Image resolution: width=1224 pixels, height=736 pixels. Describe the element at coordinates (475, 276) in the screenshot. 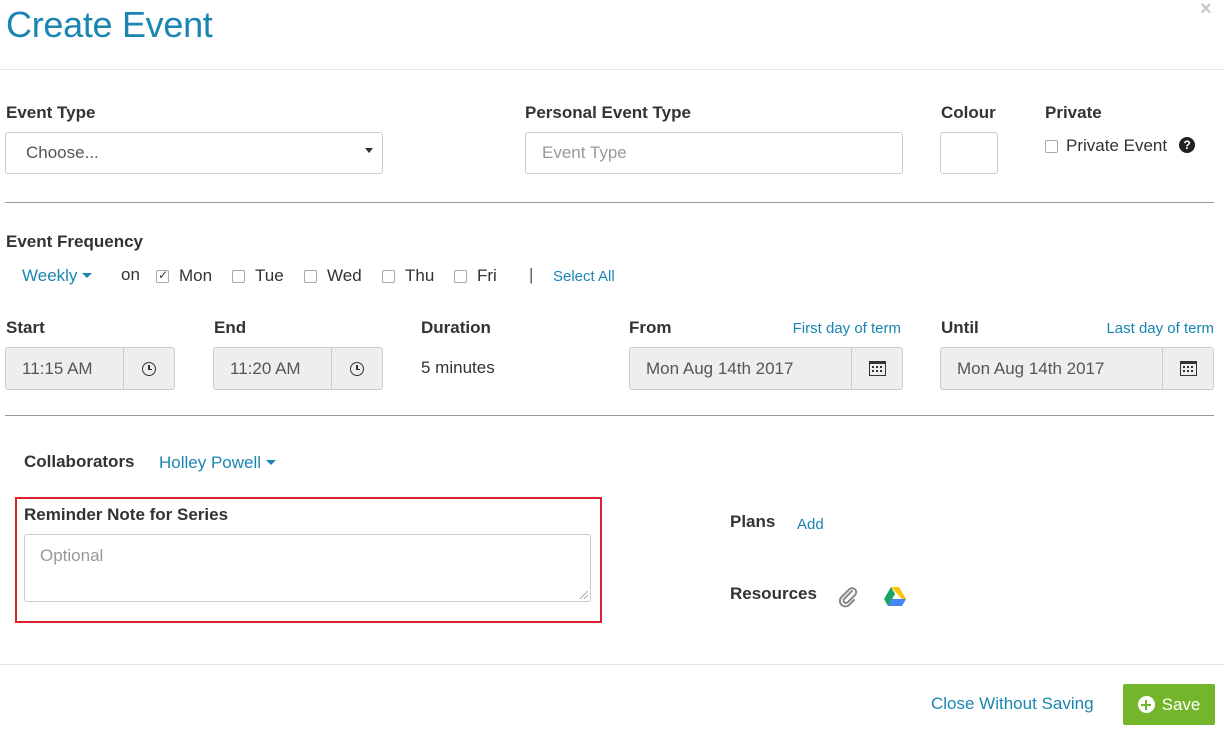

I see `day-option-fri: Fri` at that location.